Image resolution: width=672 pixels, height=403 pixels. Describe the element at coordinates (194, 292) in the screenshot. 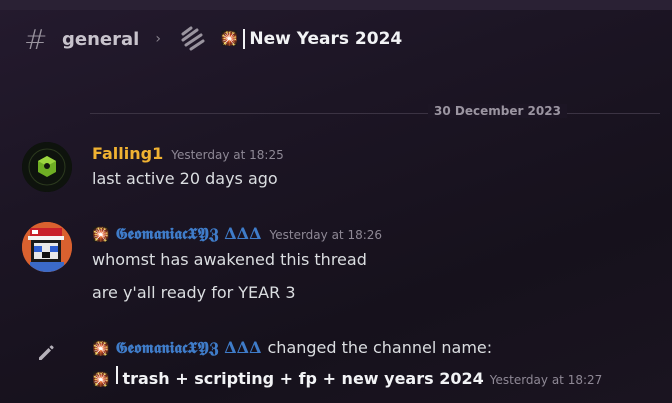

I see `message-text: are y'all ready for YEAR 3` at that location.